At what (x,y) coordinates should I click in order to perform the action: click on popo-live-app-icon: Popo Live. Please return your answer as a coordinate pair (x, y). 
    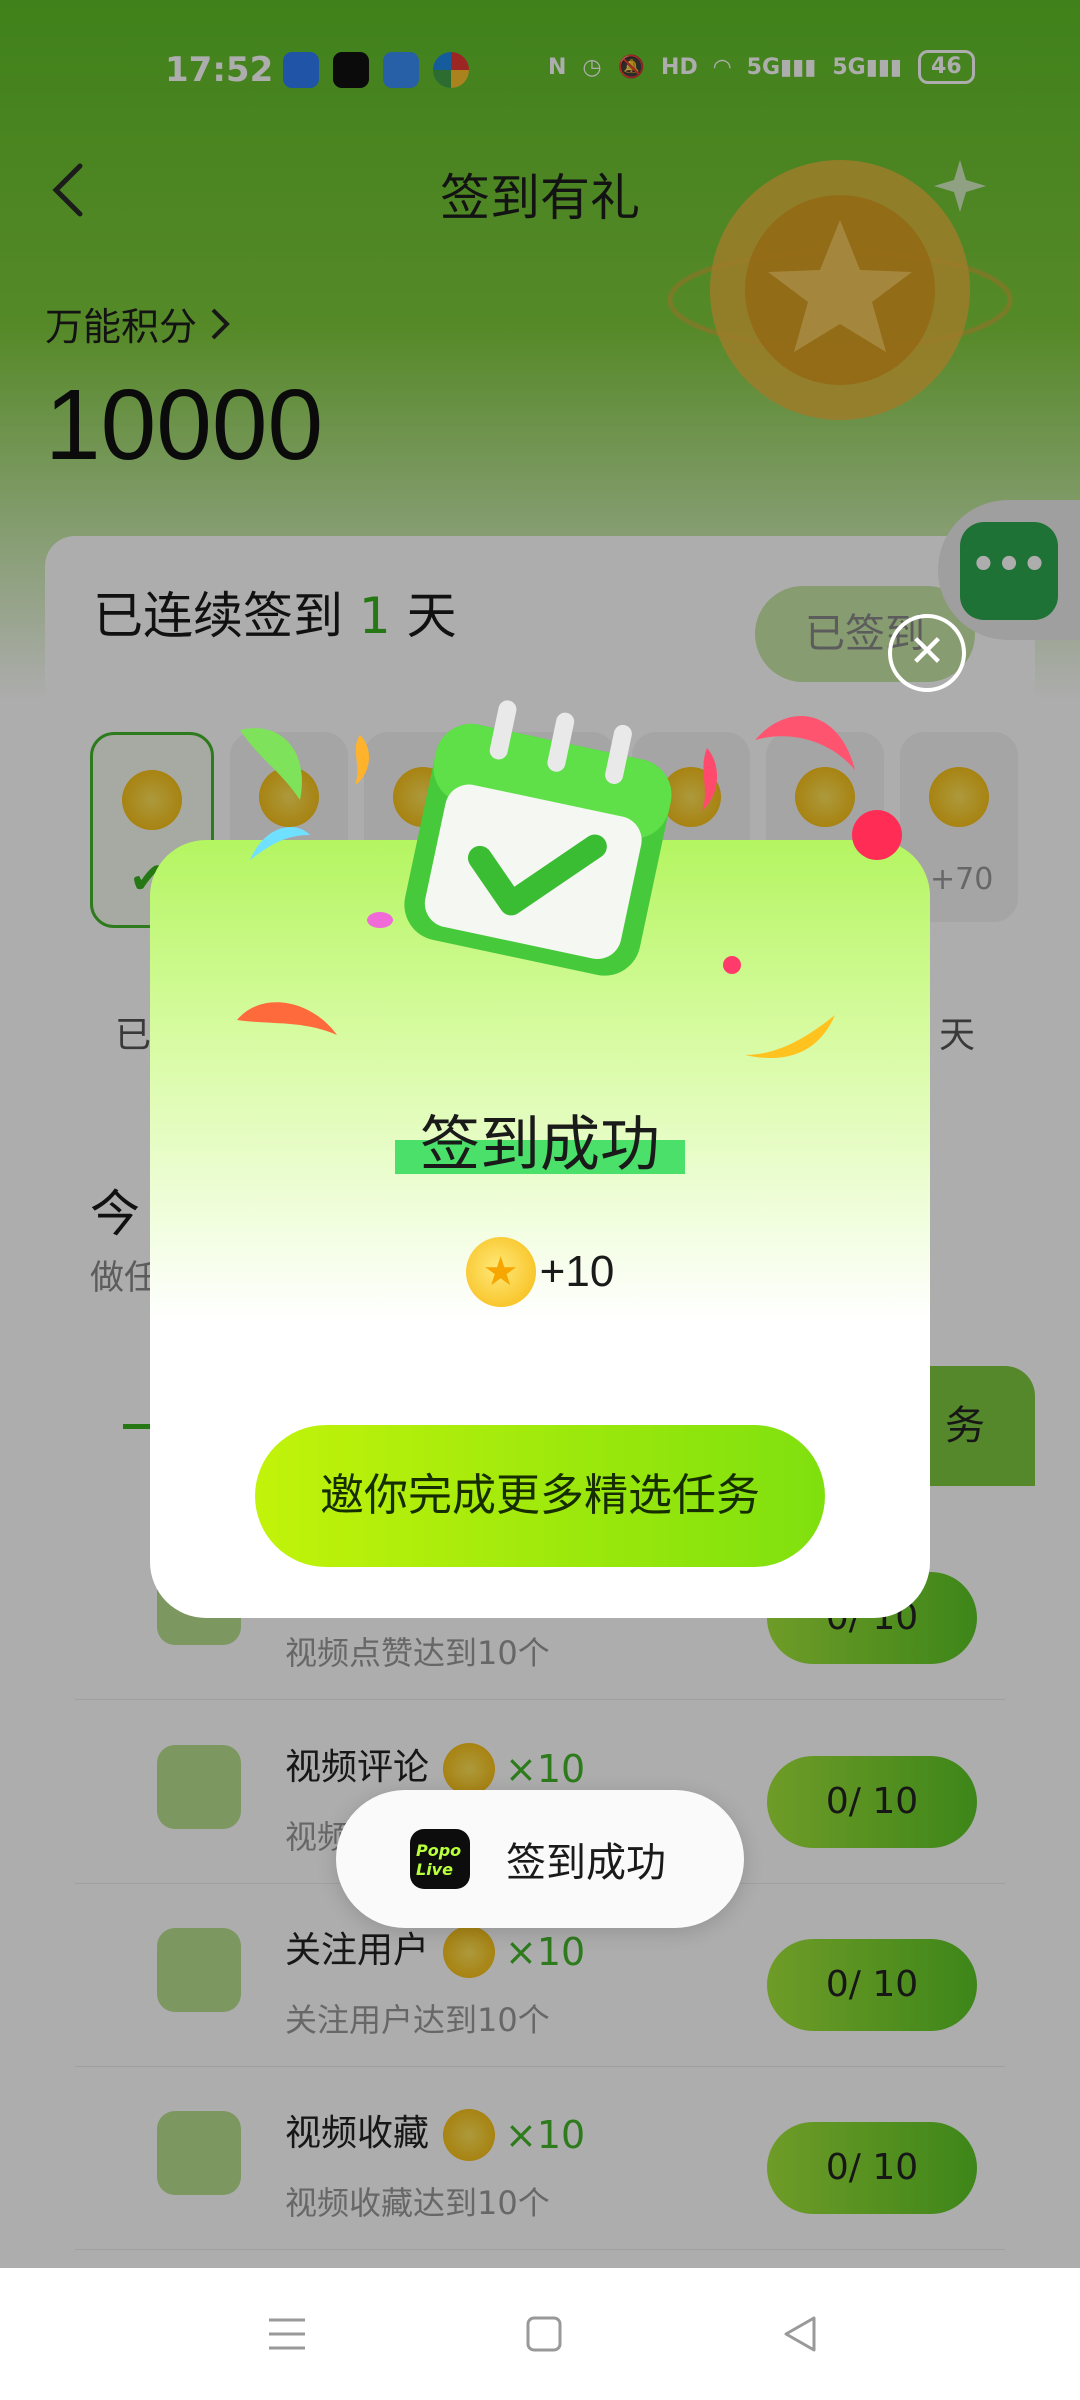
    Looking at the image, I should click on (440, 1859).